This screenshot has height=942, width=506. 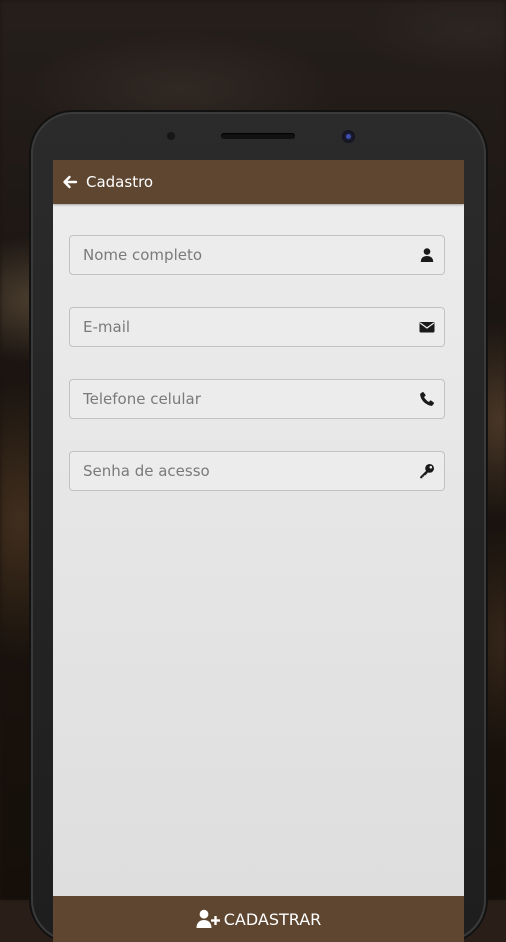 I want to click on app-bar: Cadastro, so click(x=258, y=182).